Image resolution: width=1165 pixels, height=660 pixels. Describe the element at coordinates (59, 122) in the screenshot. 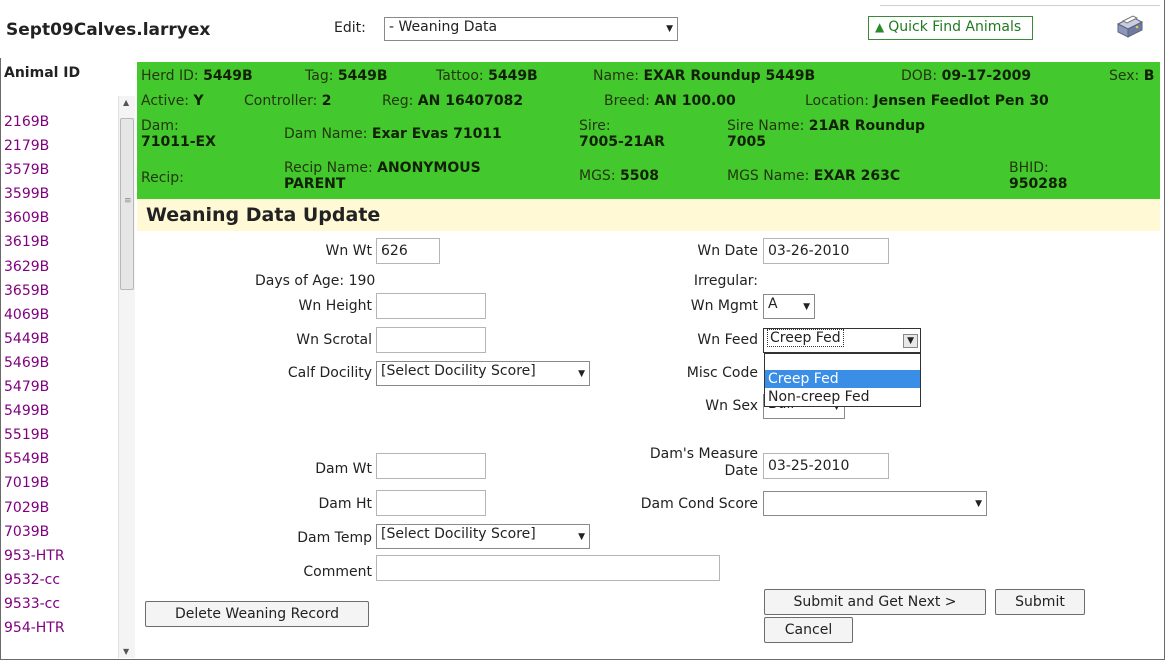

I see `animal-id-link: 2169B` at that location.